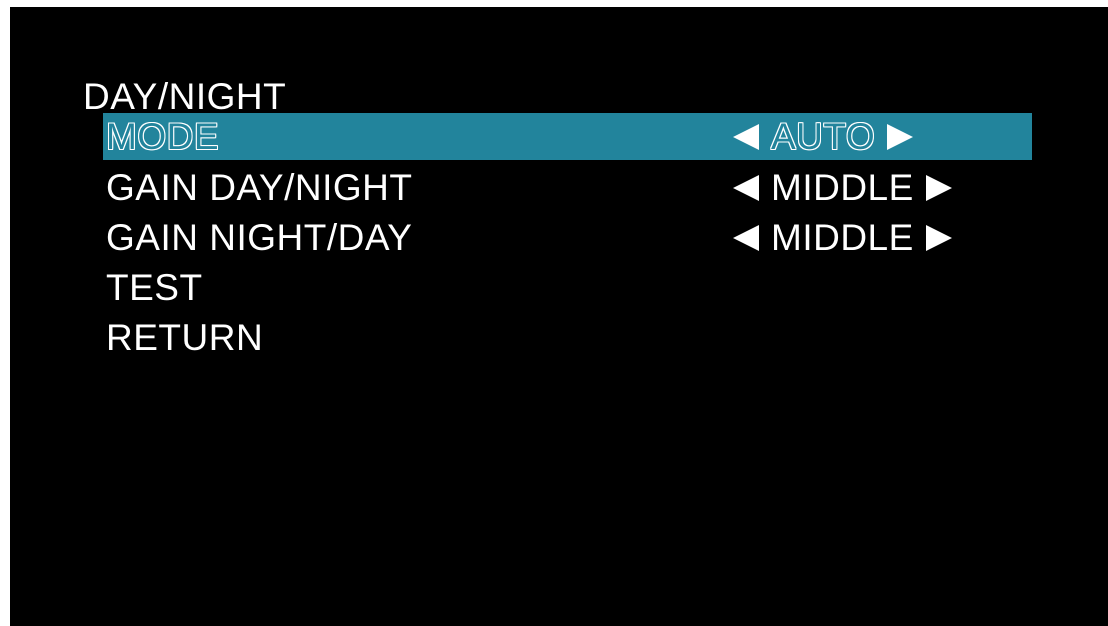  What do you see at coordinates (567, 287) in the screenshot?
I see `menu-item-test: TEST` at bounding box center [567, 287].